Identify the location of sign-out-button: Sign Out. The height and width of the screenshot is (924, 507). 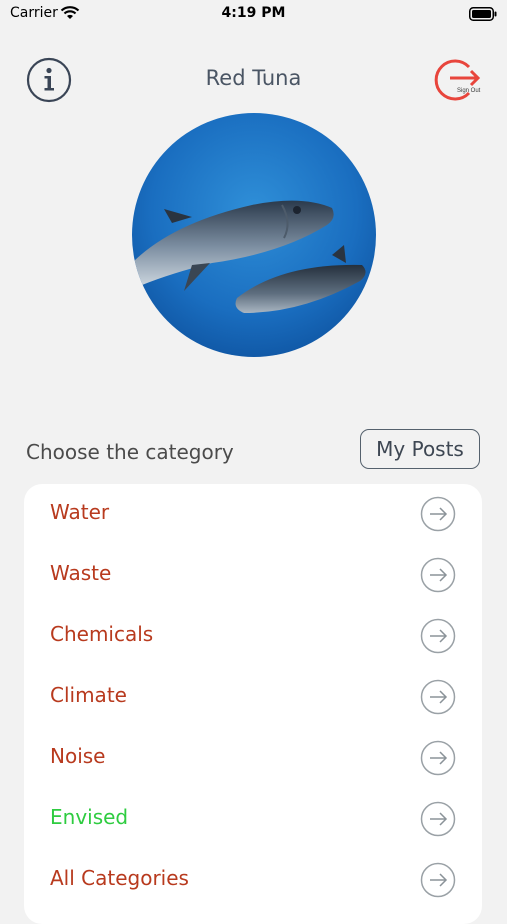
(457, 80).